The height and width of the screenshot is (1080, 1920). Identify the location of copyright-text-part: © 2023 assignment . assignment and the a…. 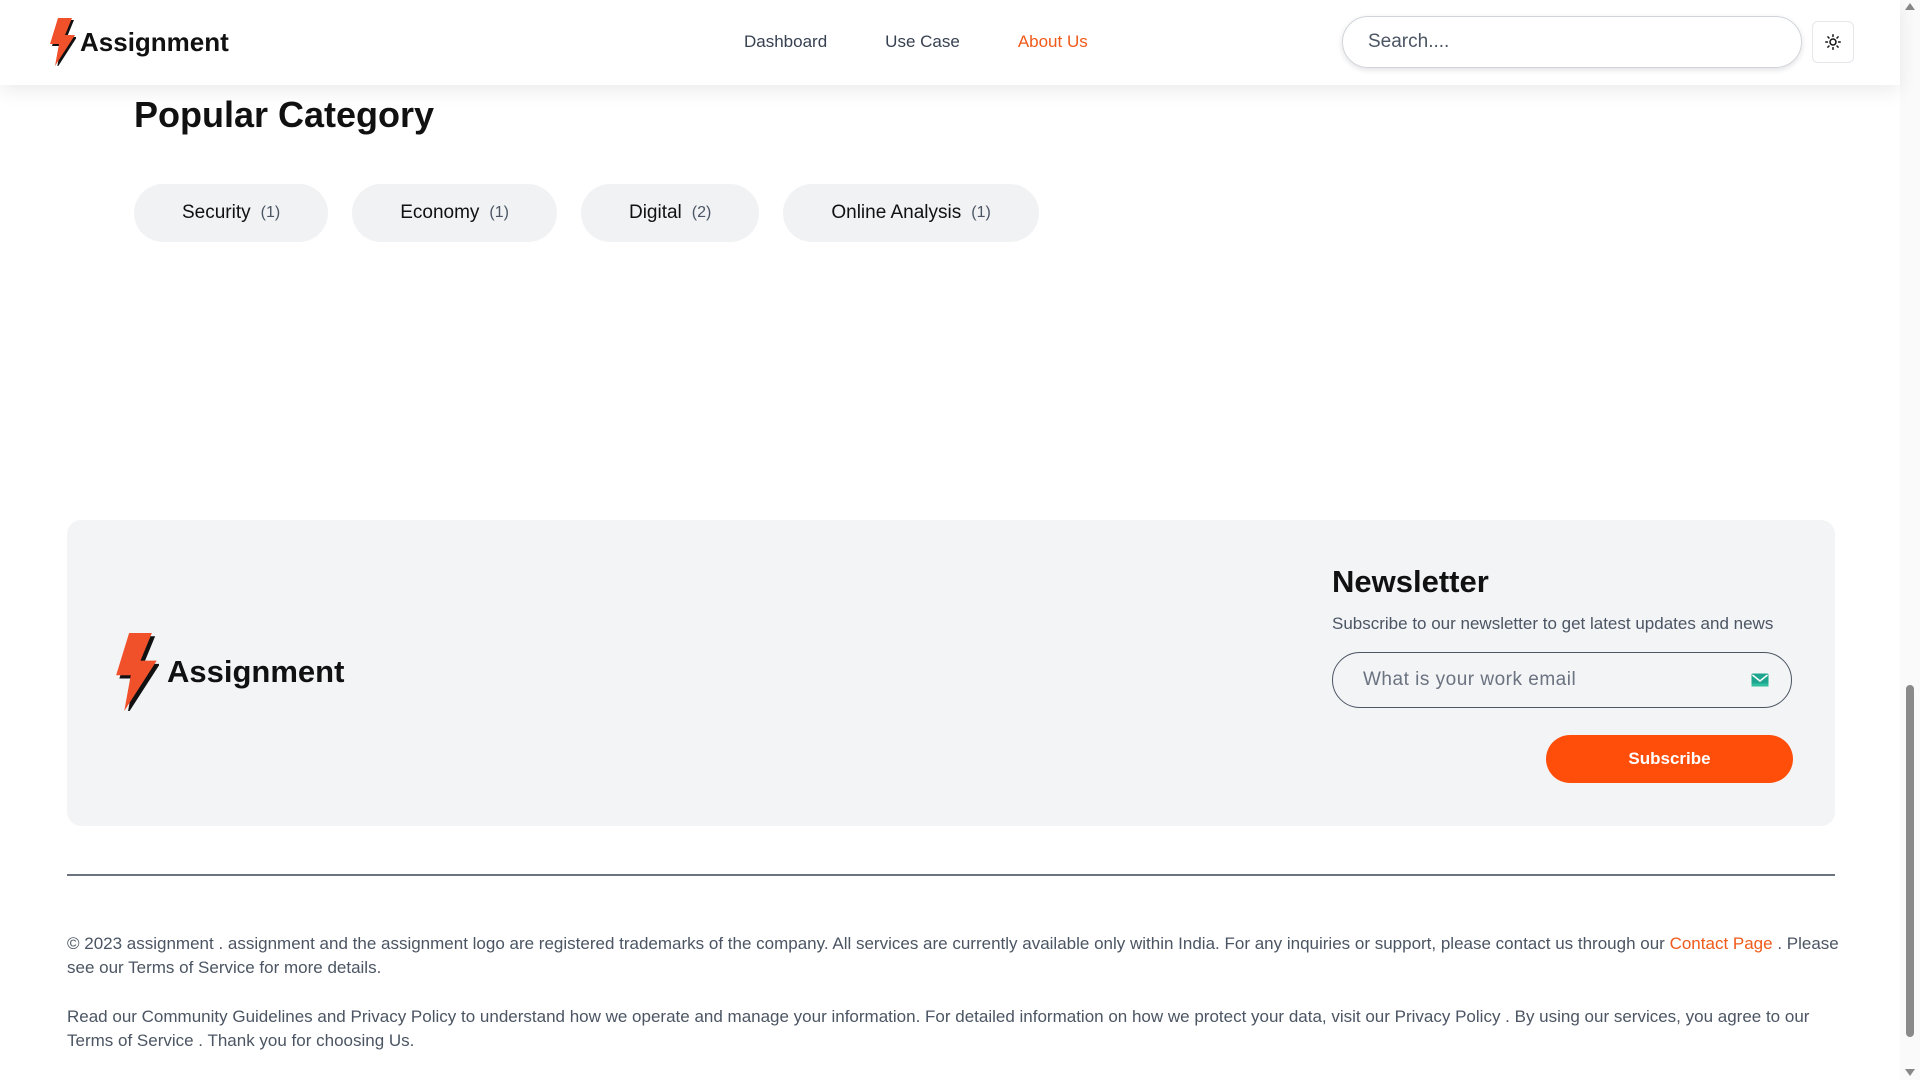
(866, 943).